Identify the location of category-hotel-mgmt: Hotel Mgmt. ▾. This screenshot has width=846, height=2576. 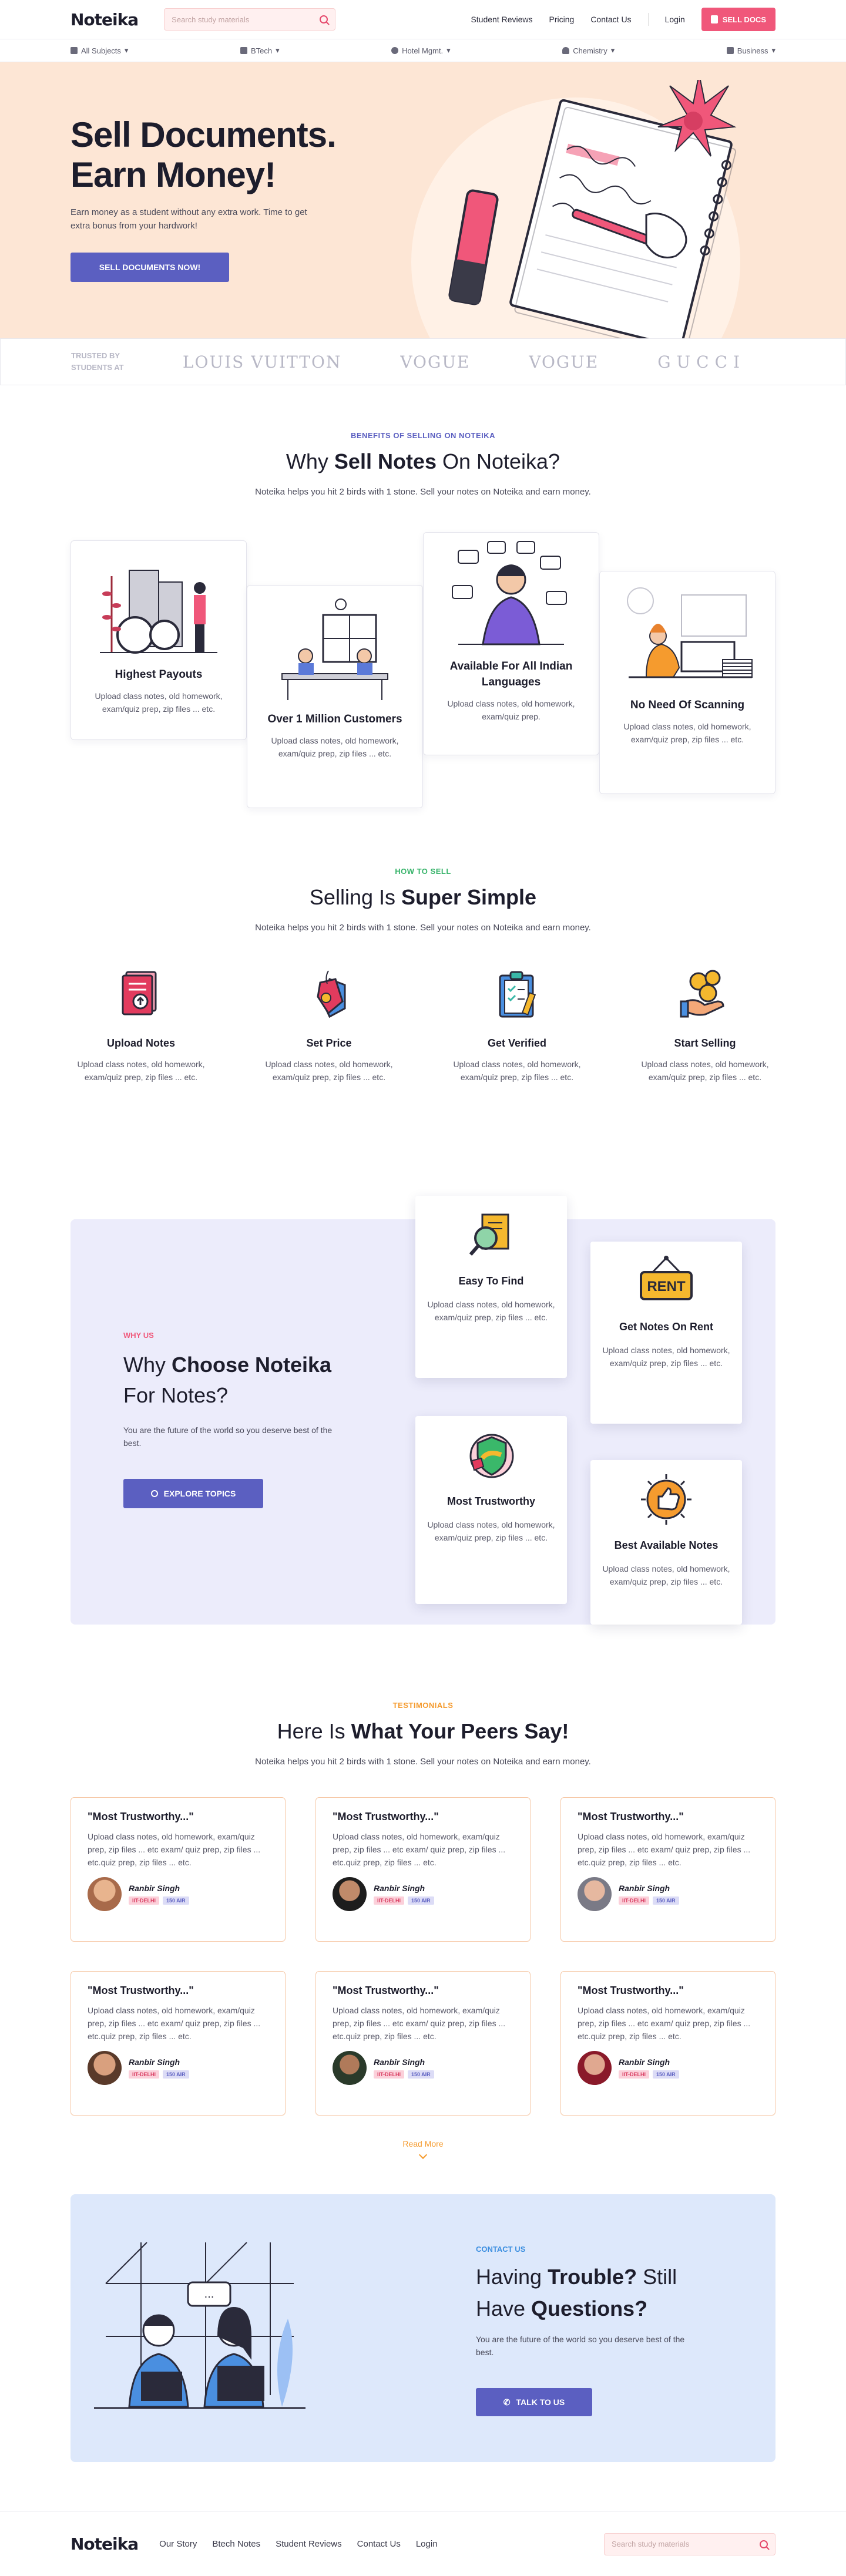
(421, 51).